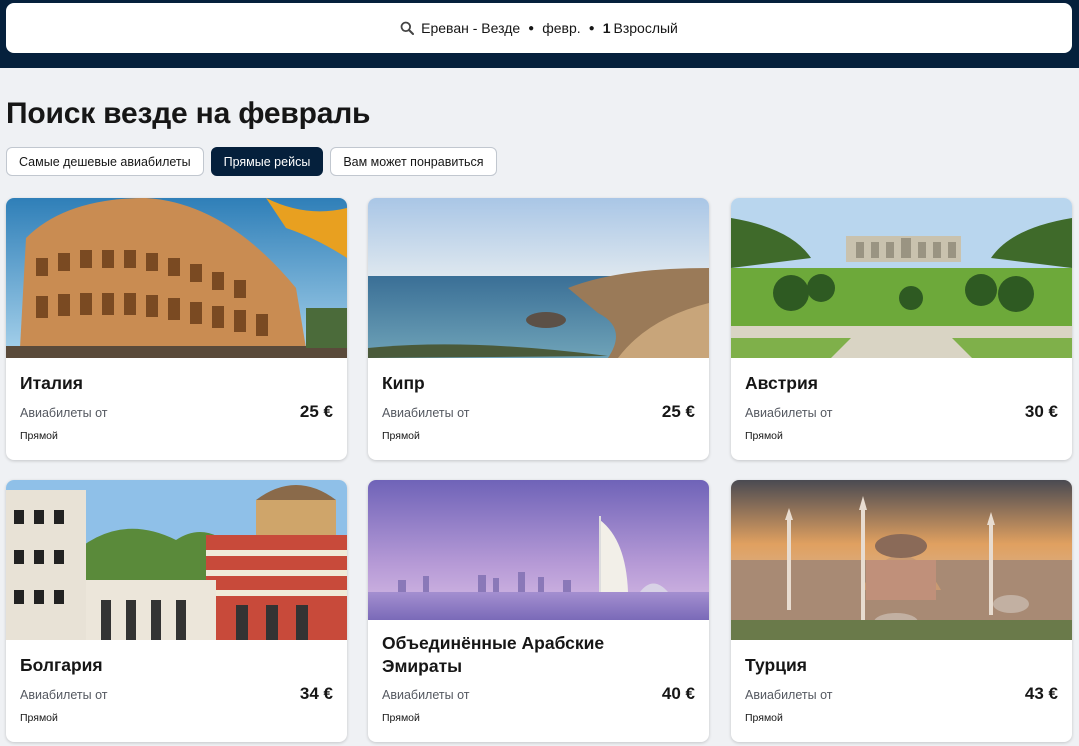 This screenshot has height=746, width=1079. What do you see at coordinates (901, 278) in the screenshot?
I see `austria-image` at bounding box center [901, 278].